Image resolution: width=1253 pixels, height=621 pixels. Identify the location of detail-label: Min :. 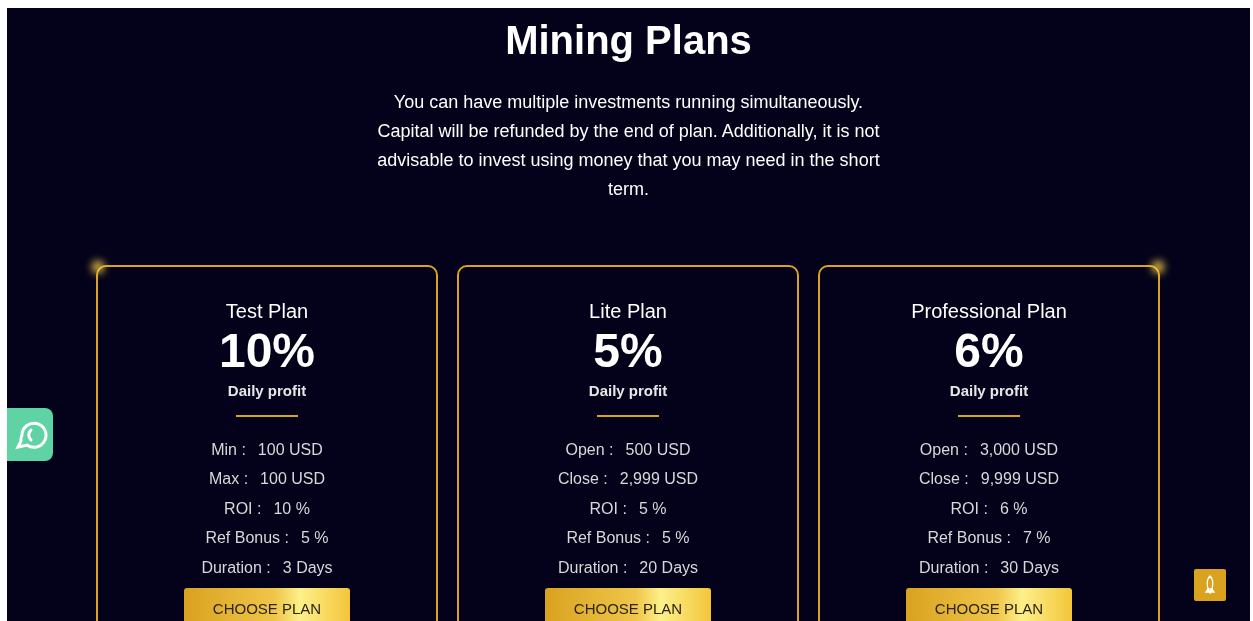
(228, 449).